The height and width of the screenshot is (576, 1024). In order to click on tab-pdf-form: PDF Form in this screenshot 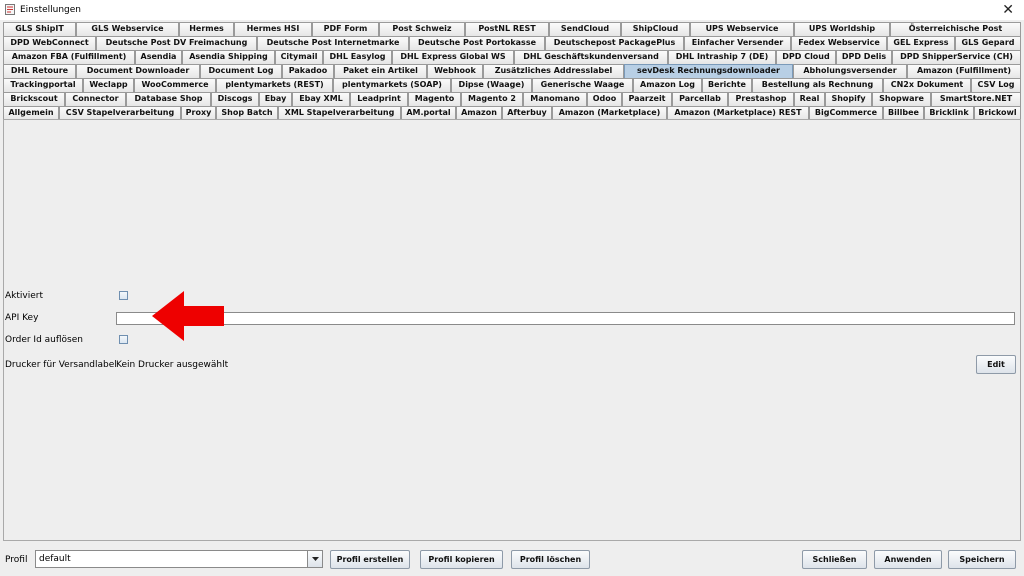, I will do `click(345, 29)`.